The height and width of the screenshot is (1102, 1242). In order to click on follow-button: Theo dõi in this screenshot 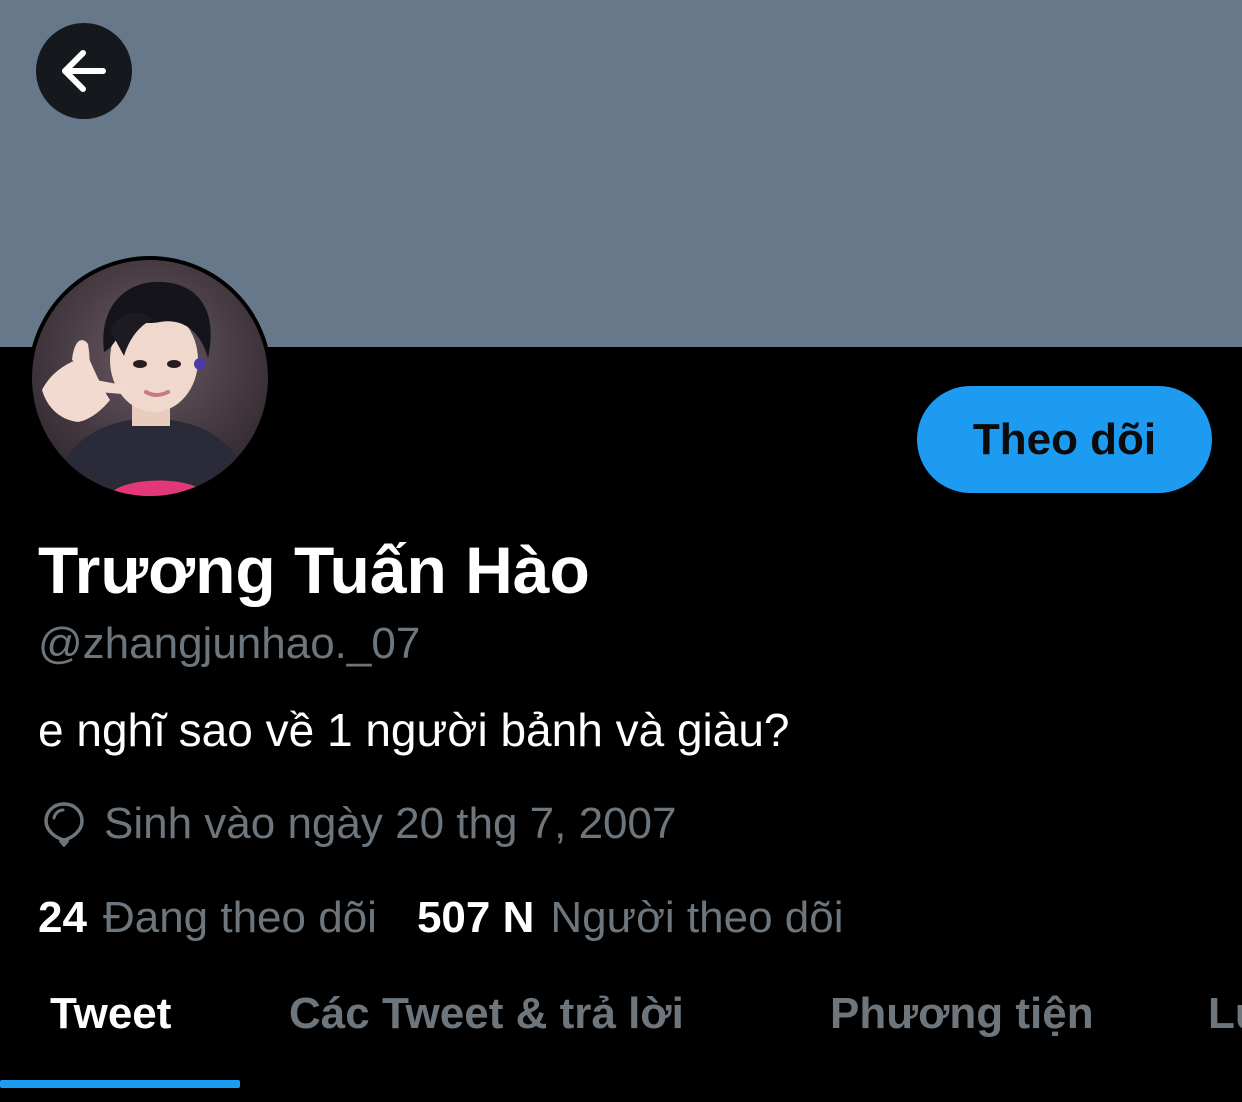, I will do `click(1064, 439)`.